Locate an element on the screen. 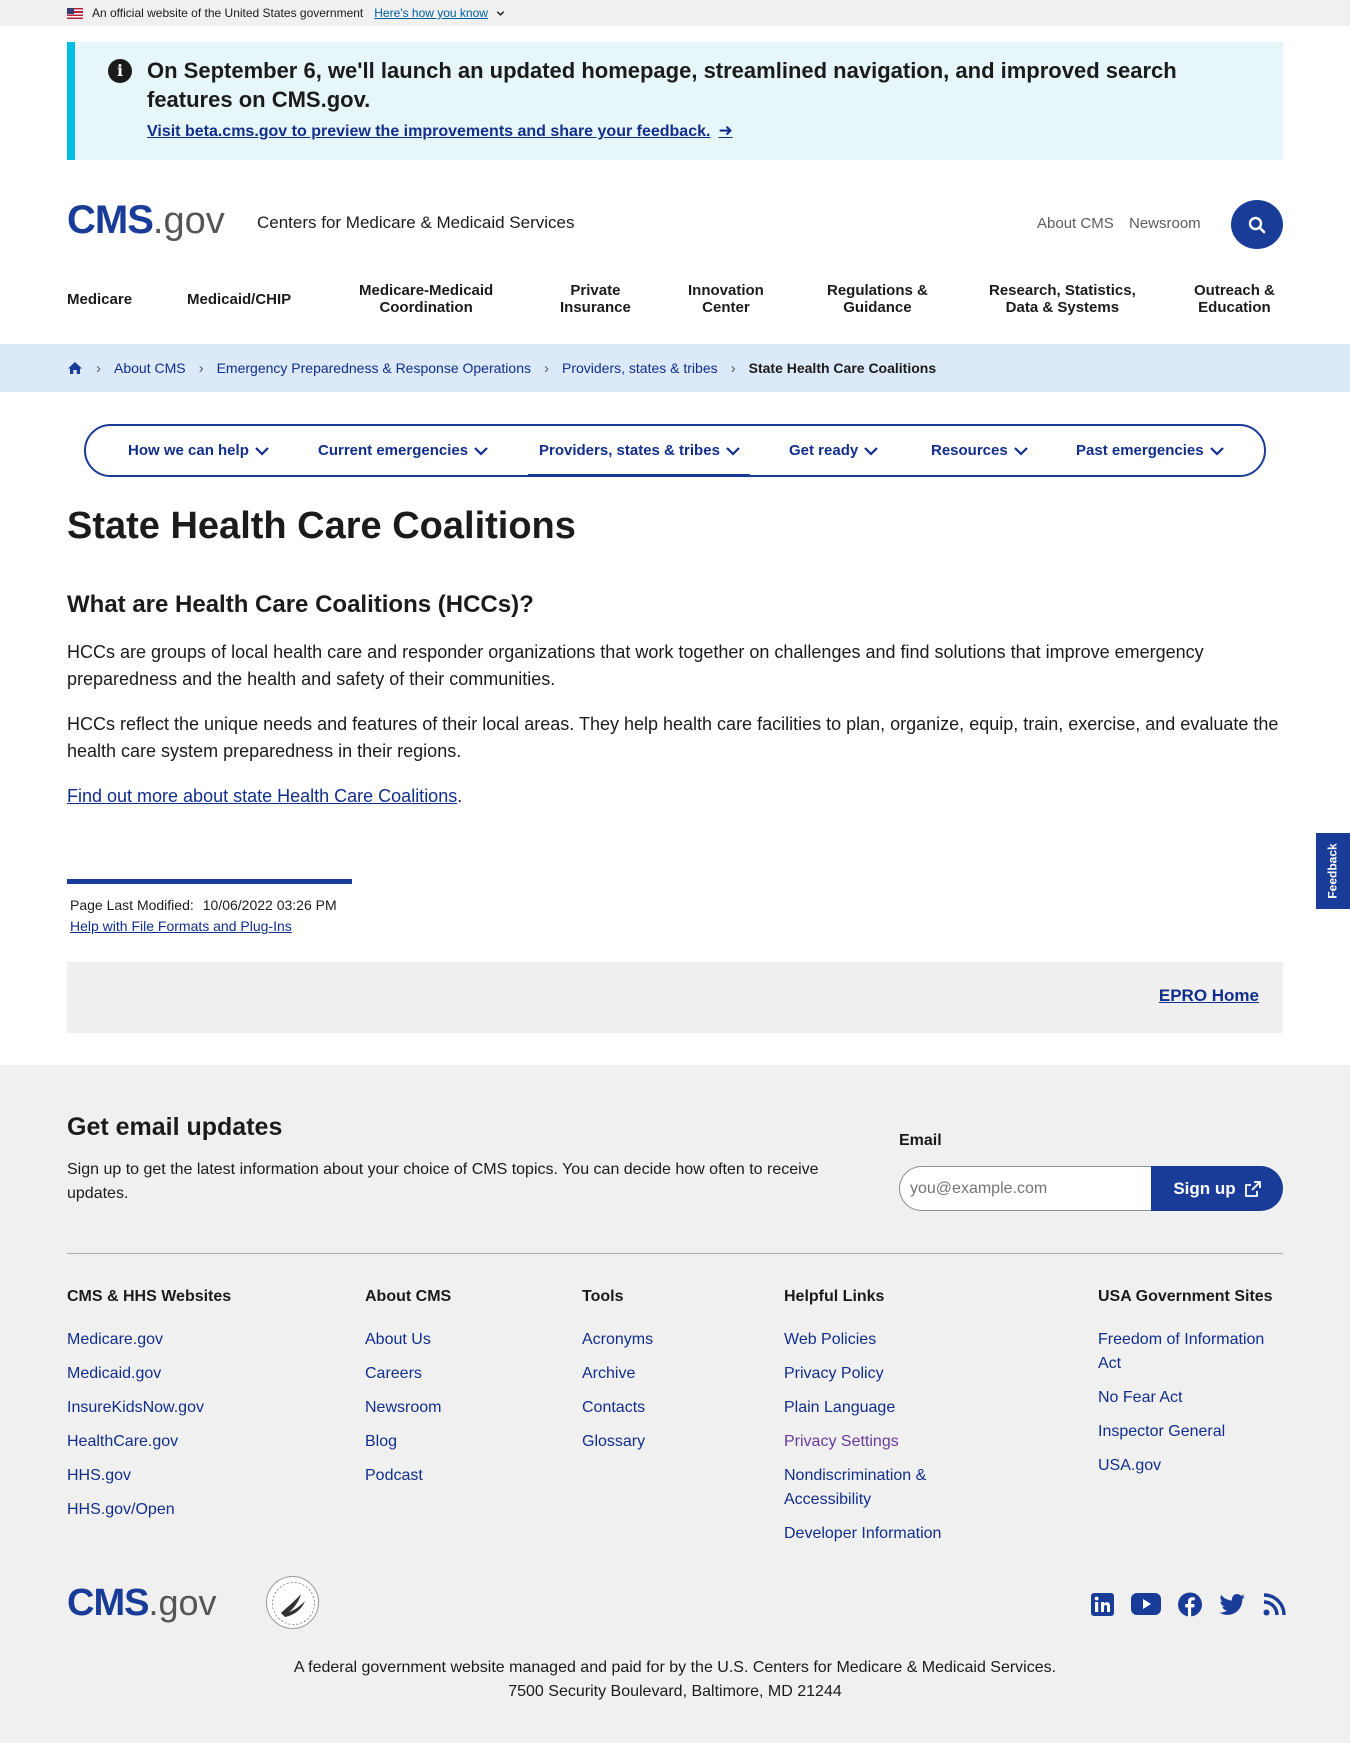 This screenshot has width=1350, height=1743. nav-research-statistics: Research, Statistics, Data & Systems is located at coordinates (1062, 299).